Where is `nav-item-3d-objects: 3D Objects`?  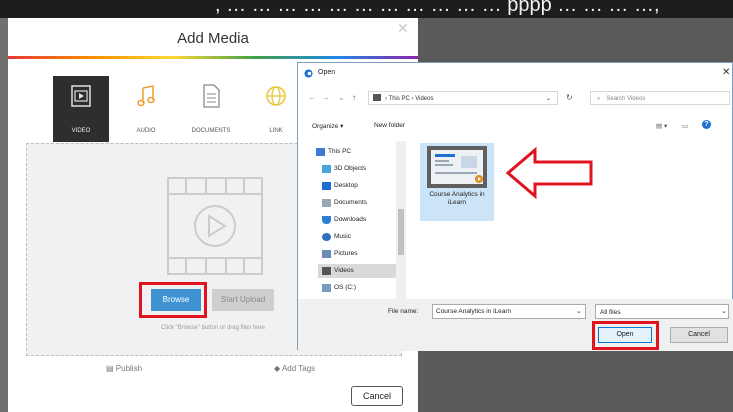
nav-item-3d-objects: 3D Objects is located at coordinates (360, 169).